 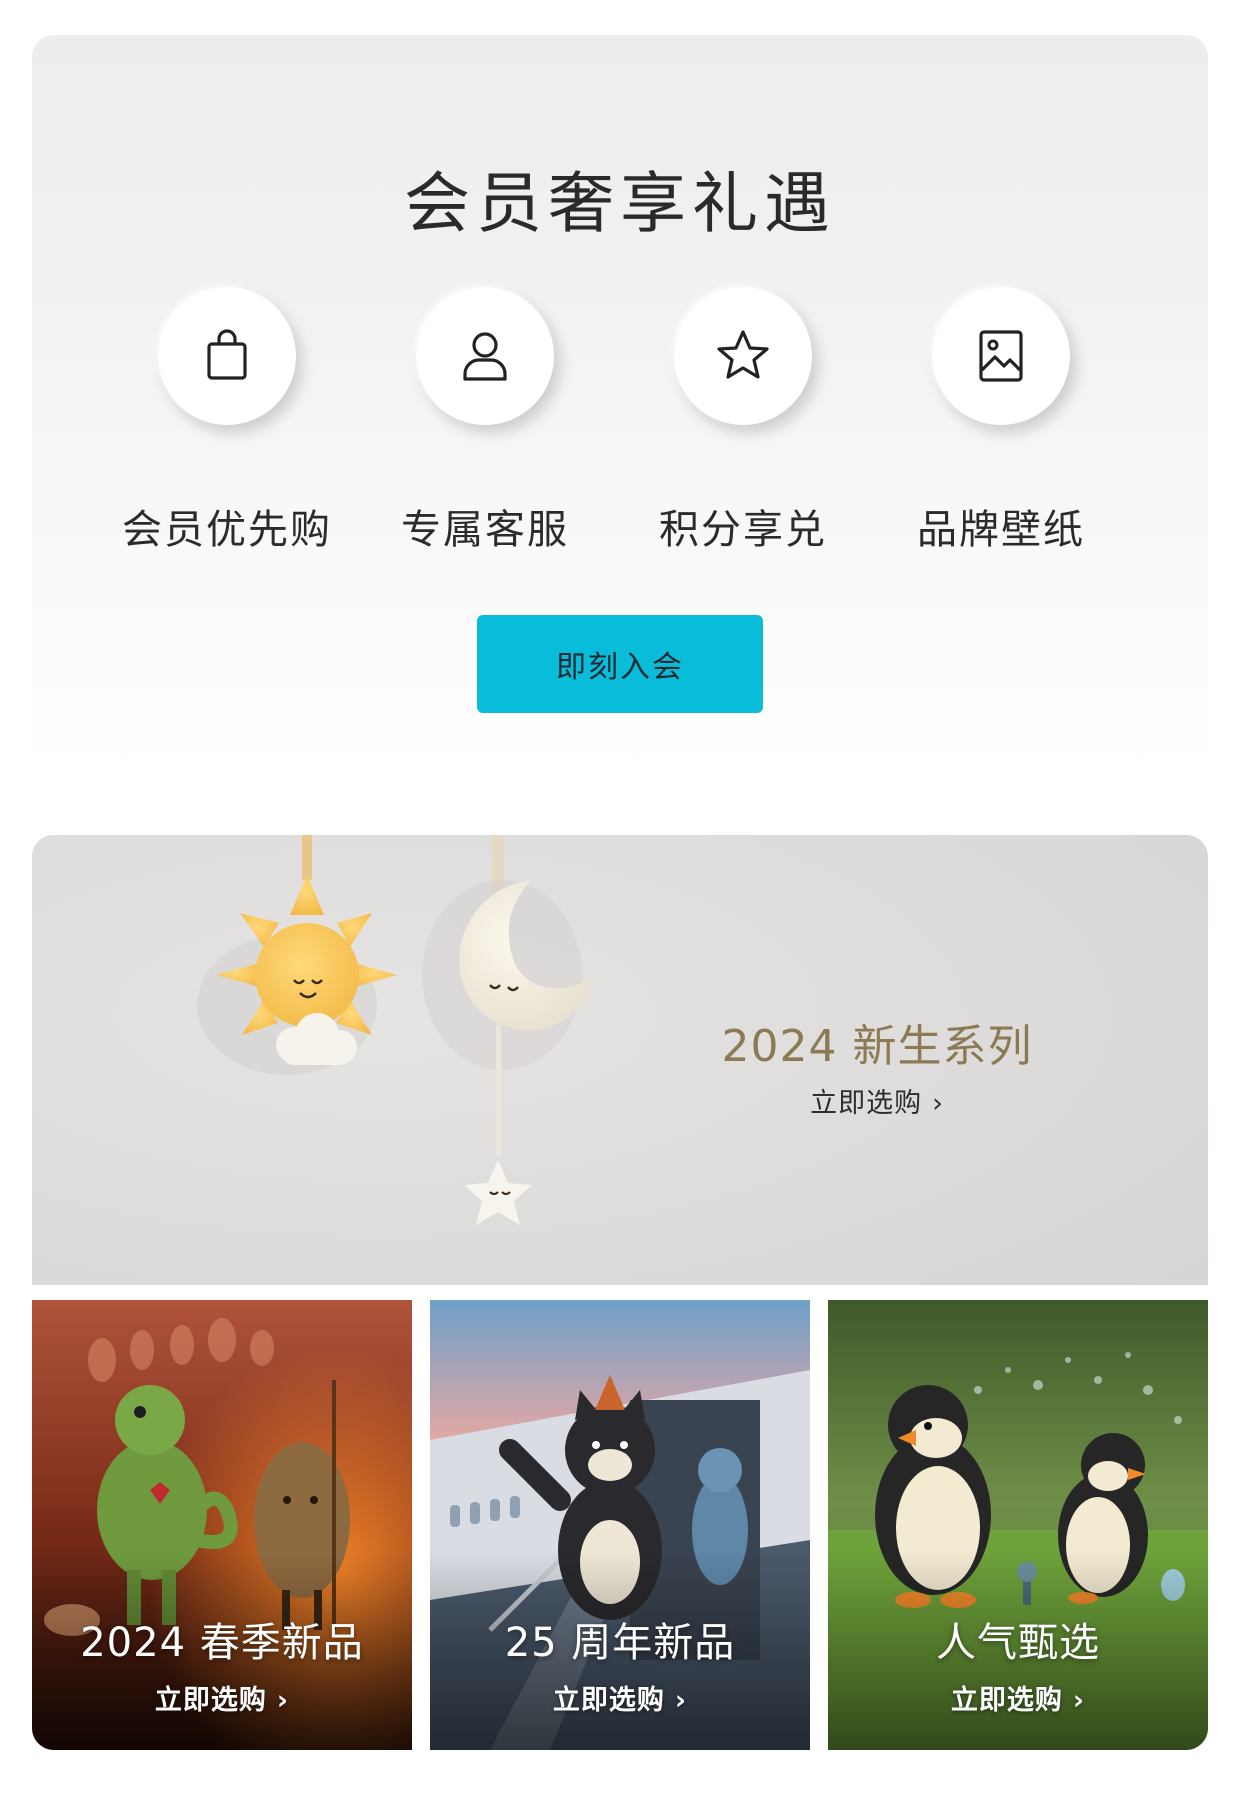 What do you see at coordinates (620, 664) in the screenshot?
I see `join-membership-button: 即刻入会` at bounding box center [620, 664].